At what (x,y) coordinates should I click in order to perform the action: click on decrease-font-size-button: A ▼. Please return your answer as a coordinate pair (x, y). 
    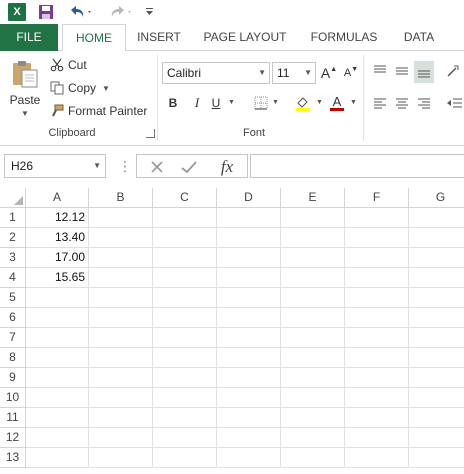
    Looking at the image, I should click on (351, 73).